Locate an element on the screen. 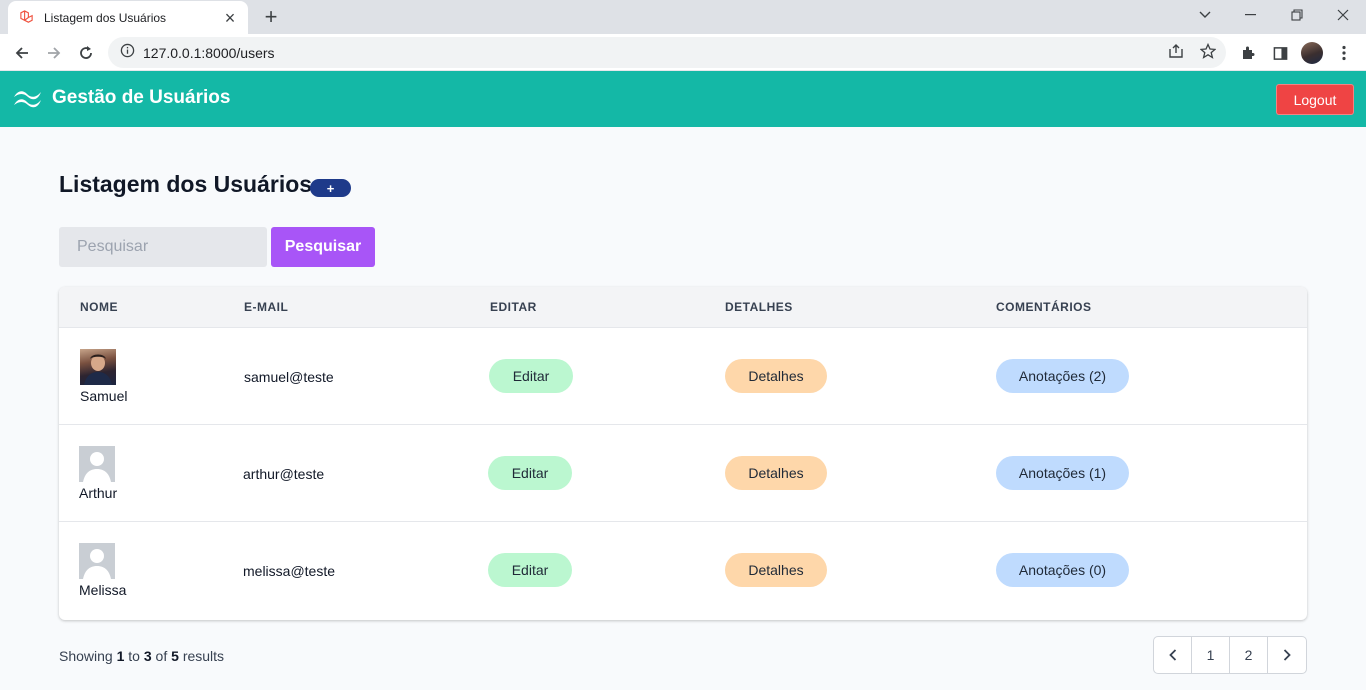  user-email: samuel@teste is located at coordinates (289, 377).